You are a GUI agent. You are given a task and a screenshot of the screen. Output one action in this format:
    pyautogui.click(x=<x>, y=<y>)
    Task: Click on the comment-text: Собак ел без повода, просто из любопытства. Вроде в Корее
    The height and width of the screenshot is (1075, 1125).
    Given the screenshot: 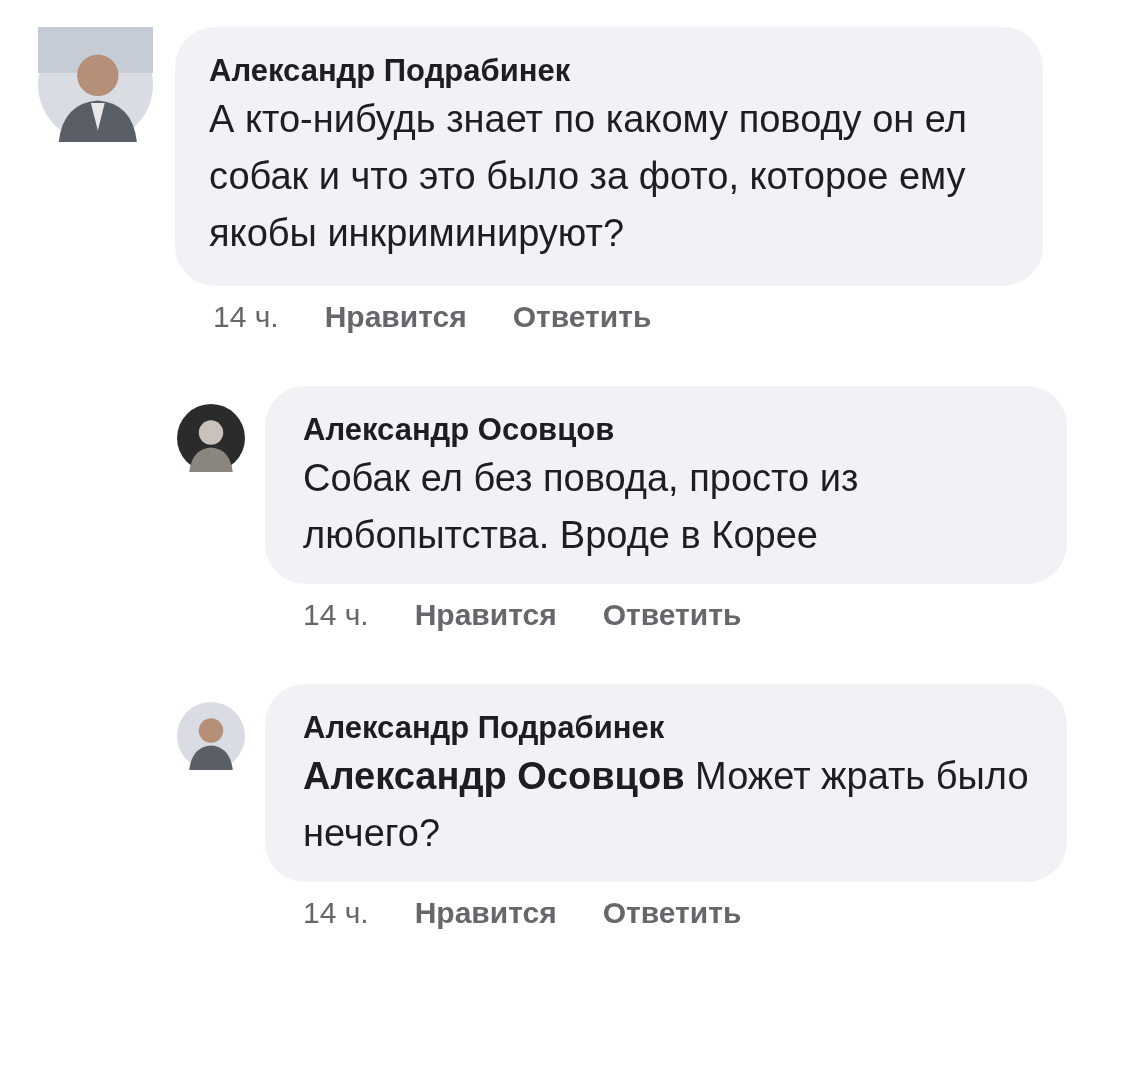 What is the action you would take?
    pyautogui.click(x=581, y=507)
    